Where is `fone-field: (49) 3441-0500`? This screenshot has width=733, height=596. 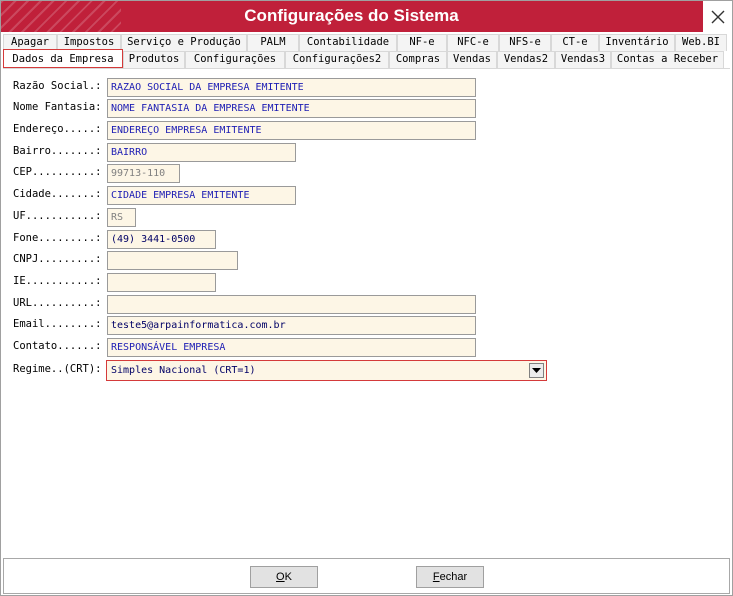
fone-field: (49) 3441-0500 is located at coordinates (161, 239).